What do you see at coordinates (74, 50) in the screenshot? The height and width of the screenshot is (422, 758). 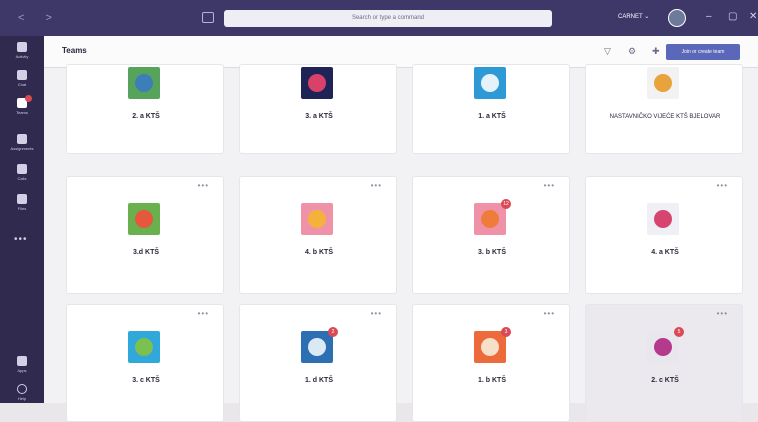 I see `page-title: Teams` at bounding box center [74, 50].